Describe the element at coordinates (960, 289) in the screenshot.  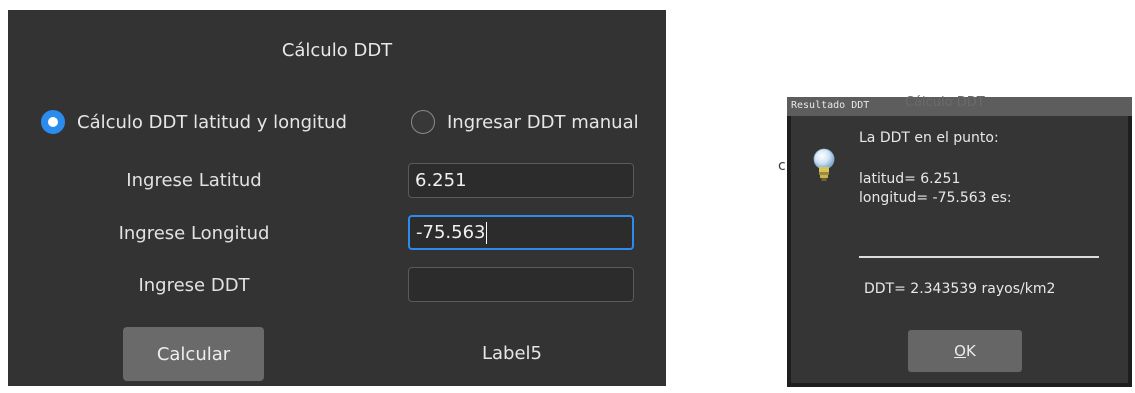
I see `dialog-ddt-result: DDT= 2.343539 rayos/km2` at that location.